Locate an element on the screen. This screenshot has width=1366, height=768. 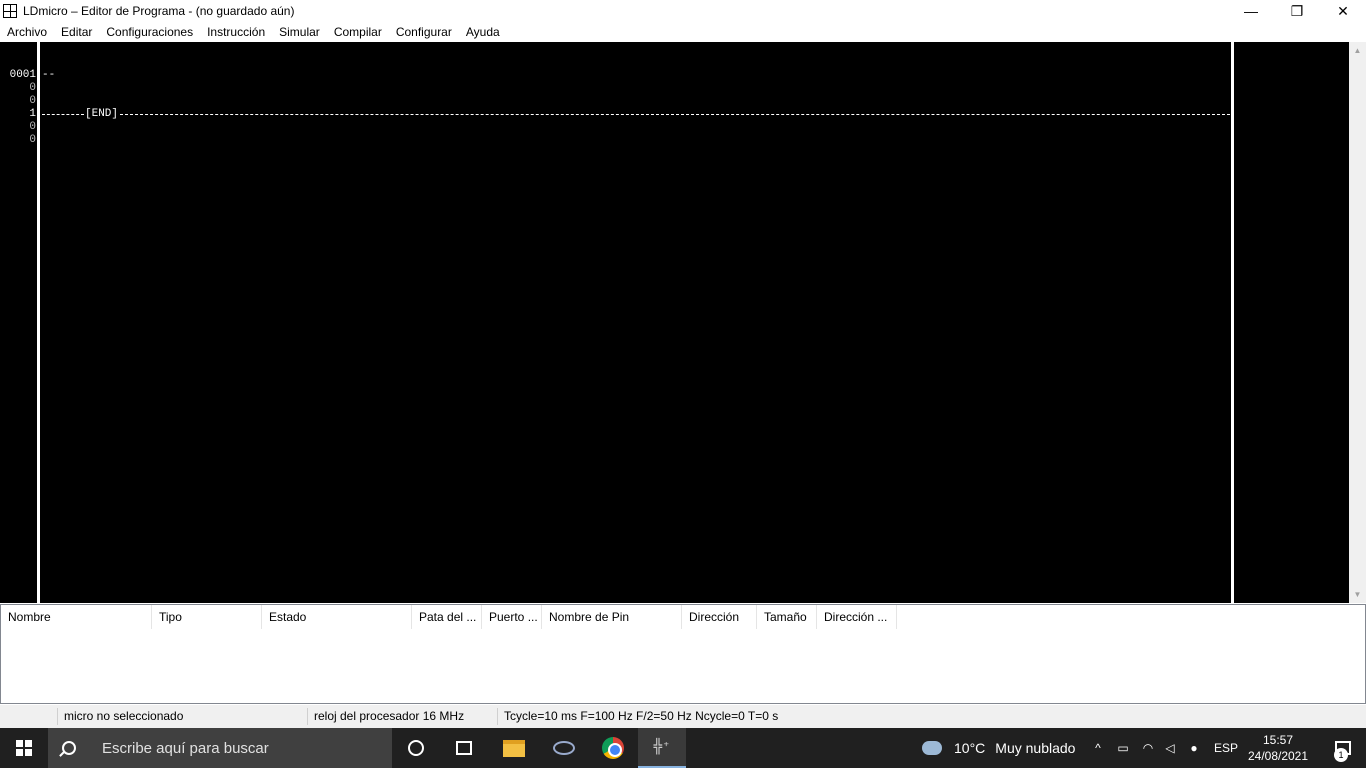
scroll-up-icon: ▲ is located at coordinates (1357, 50).